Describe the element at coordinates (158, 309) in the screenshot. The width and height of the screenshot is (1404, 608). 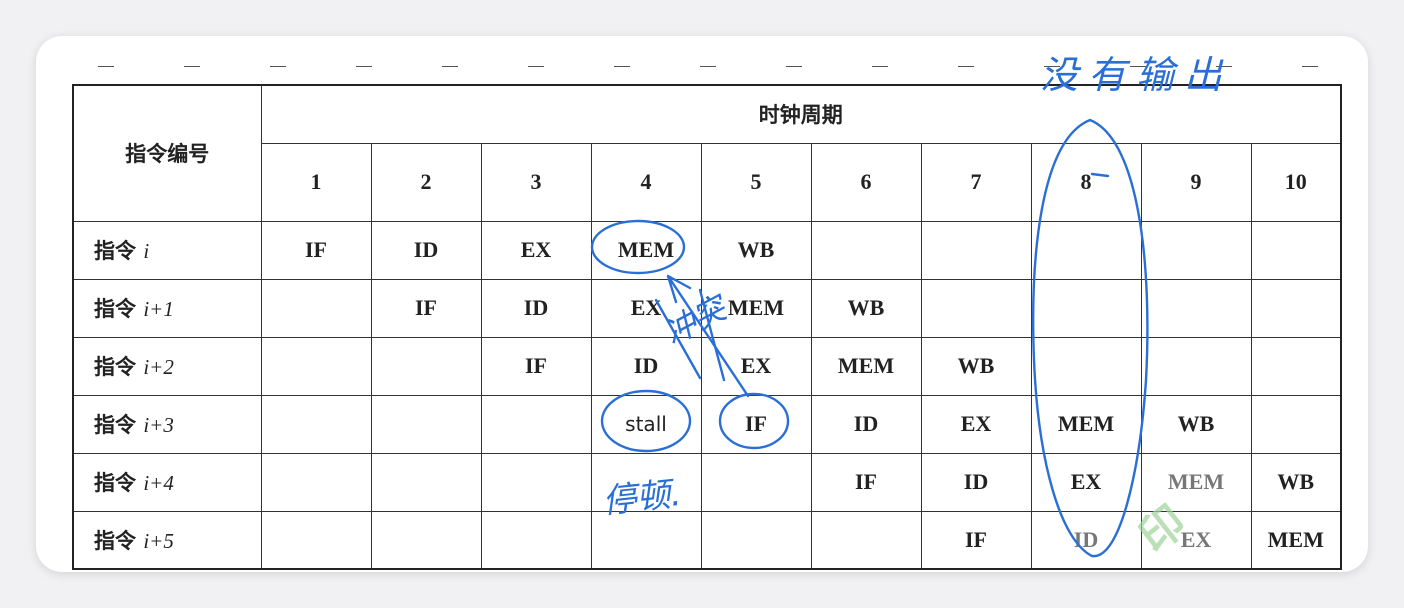
I see `instruction-label-index: i+1` at that location.